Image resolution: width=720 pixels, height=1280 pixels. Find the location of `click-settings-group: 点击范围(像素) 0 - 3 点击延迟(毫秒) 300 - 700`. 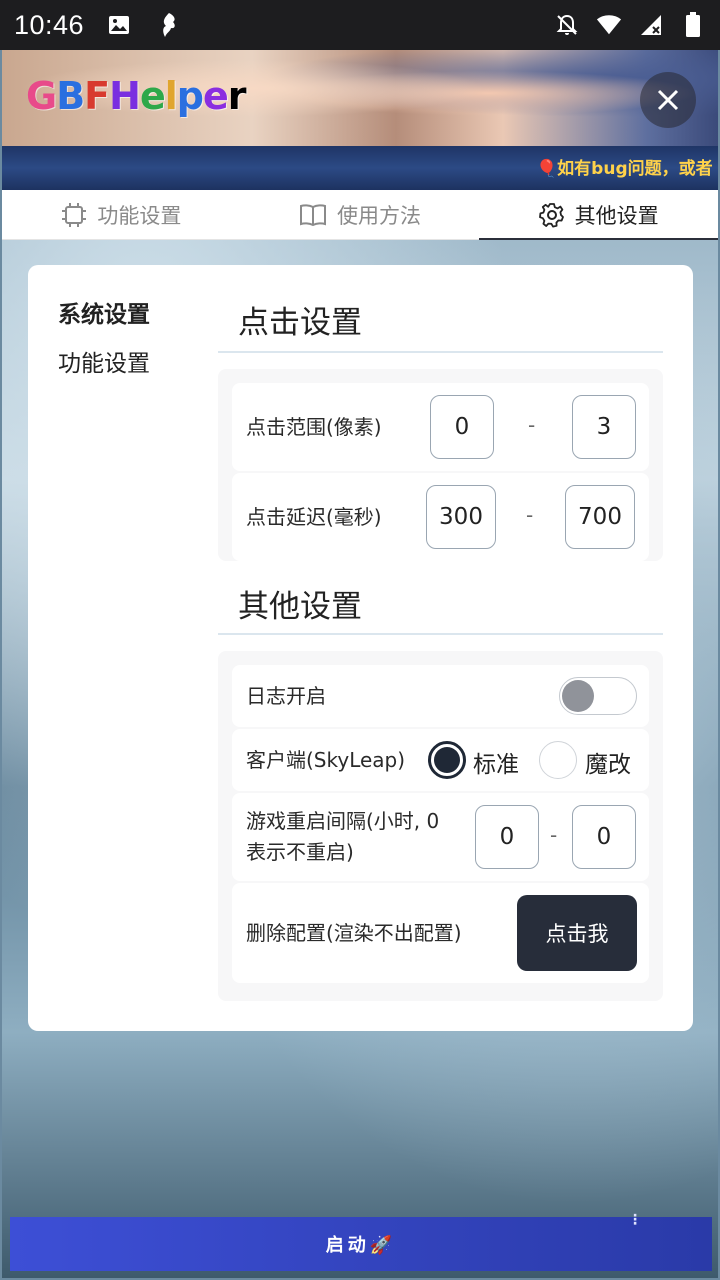

click-settings-group: 点击范围(像素) 0 - 3 点击延迟(毫秒) 300 - 700 is located at coordinates (440, 465).